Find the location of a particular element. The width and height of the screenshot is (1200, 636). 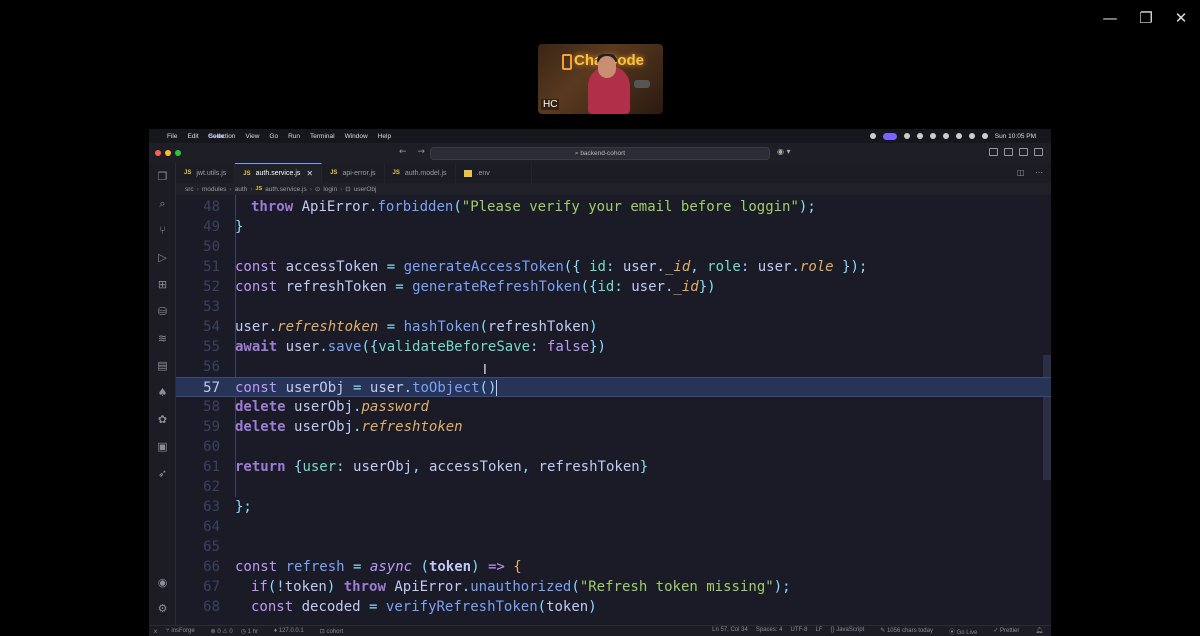

tab-api-error: JS api-error.js is located at coordinates (353, 173).